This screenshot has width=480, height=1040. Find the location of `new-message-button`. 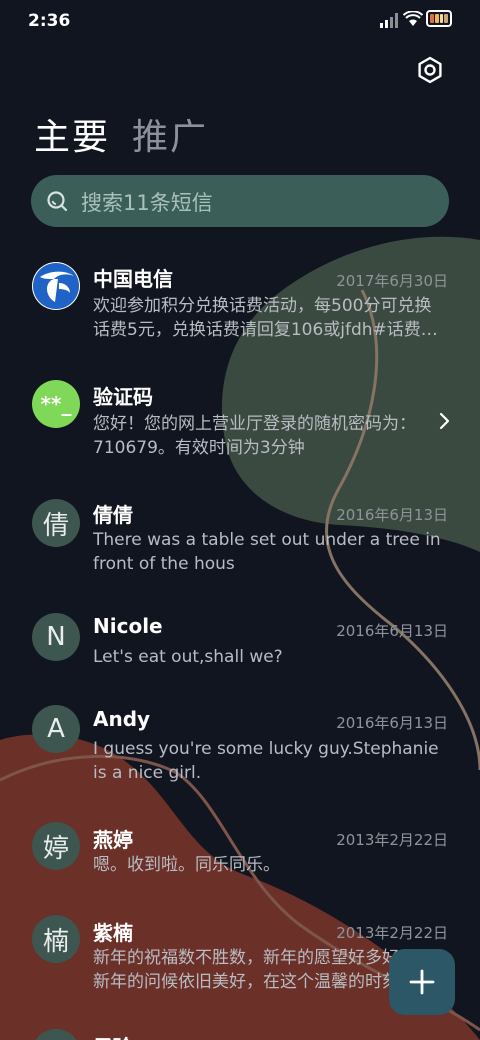

new-message-button is located at coordinates (422, 982).